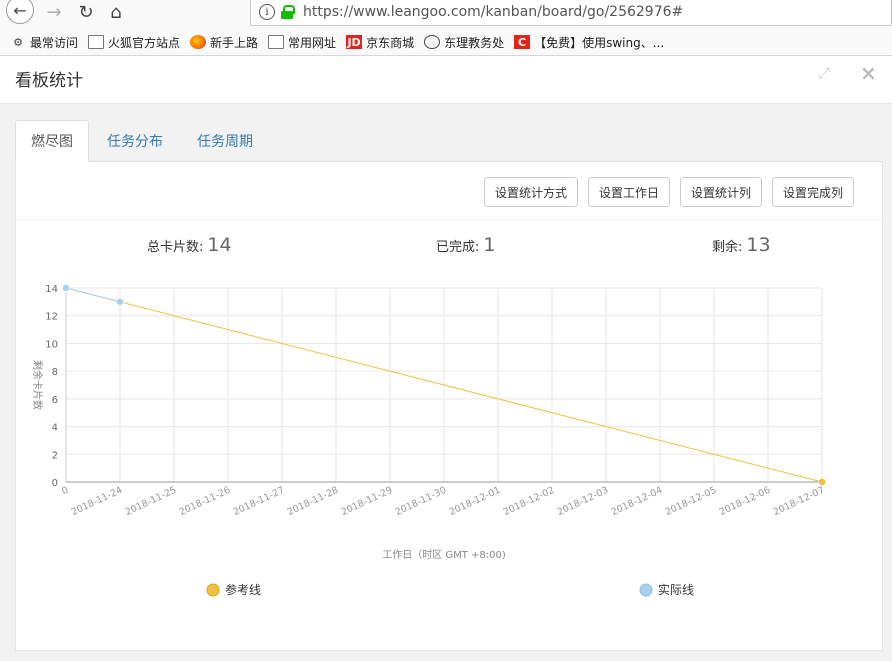 The height and width of the screenshot is (661, 892). What do you see at coordinates (49, 81) in the screenshot?
I see `modal-title: 看板统计` at bounding box center [49, 81].